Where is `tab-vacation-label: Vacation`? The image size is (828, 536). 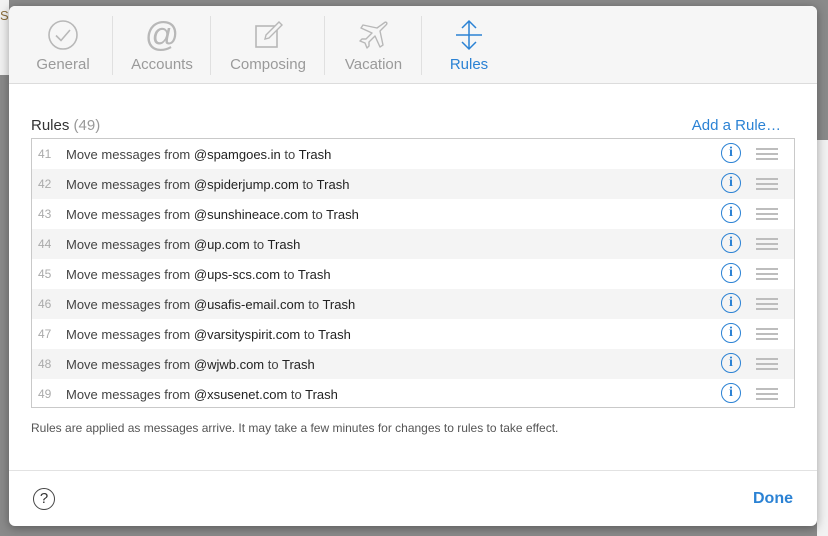
tab-vacation-label: Vacation is located at coordinates (373, 64).